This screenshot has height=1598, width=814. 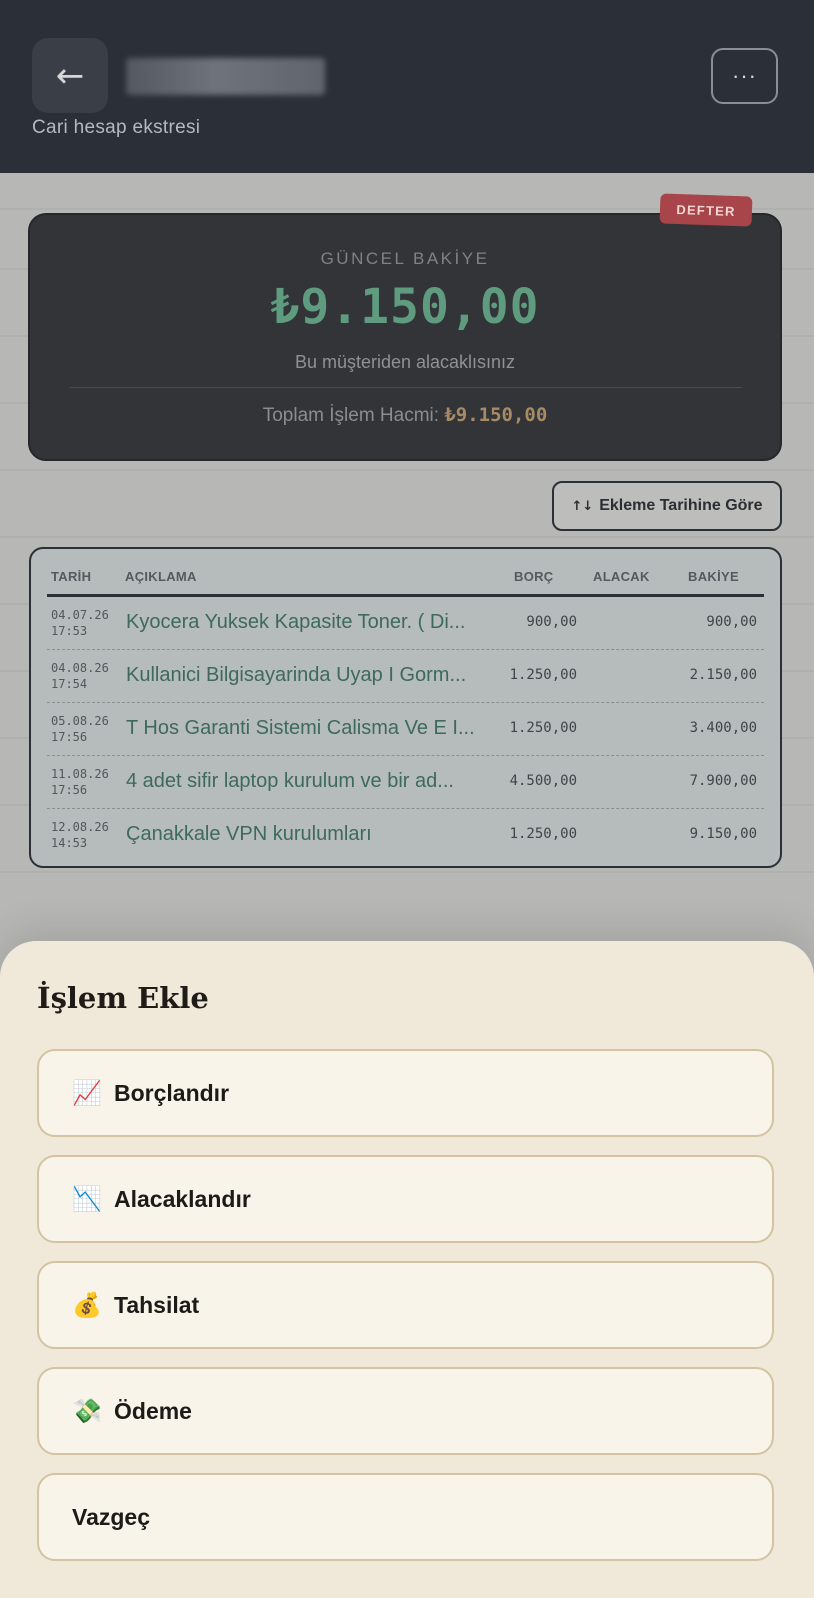 I want to click on row-date: 04.08.26 17:54, so click(x=80, y=676).